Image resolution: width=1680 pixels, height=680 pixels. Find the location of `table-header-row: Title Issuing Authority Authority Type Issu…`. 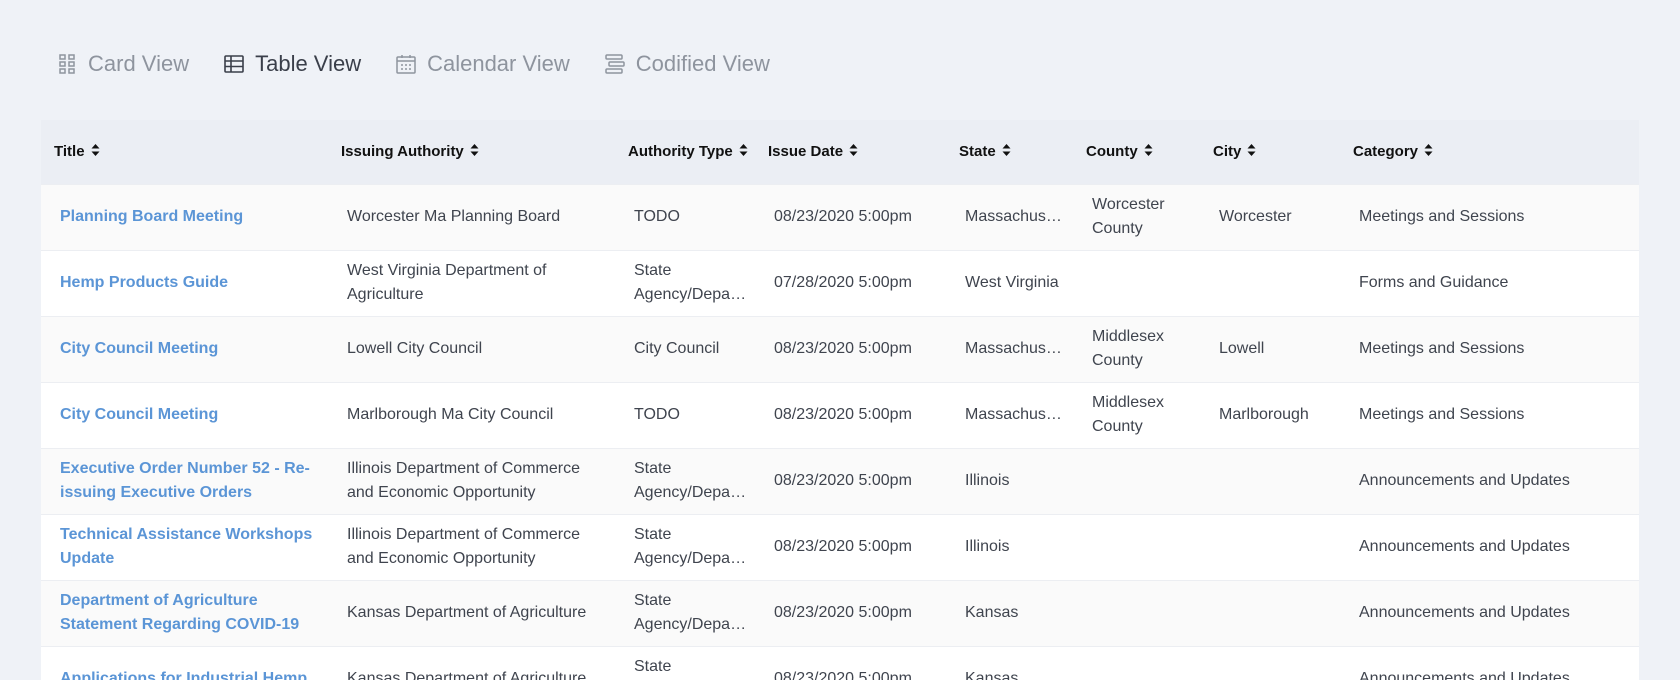

table-header-row: Title Issuing Authority Authority Type Issu… is located at coordinates (840, 152).